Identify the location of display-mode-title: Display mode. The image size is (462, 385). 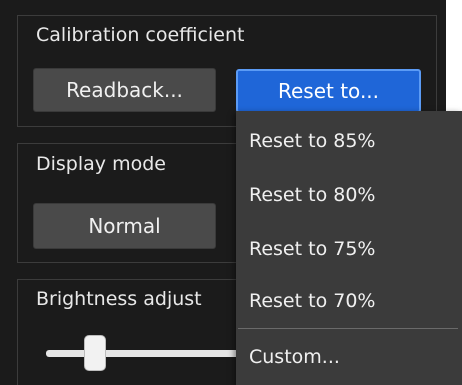
(101, 164).